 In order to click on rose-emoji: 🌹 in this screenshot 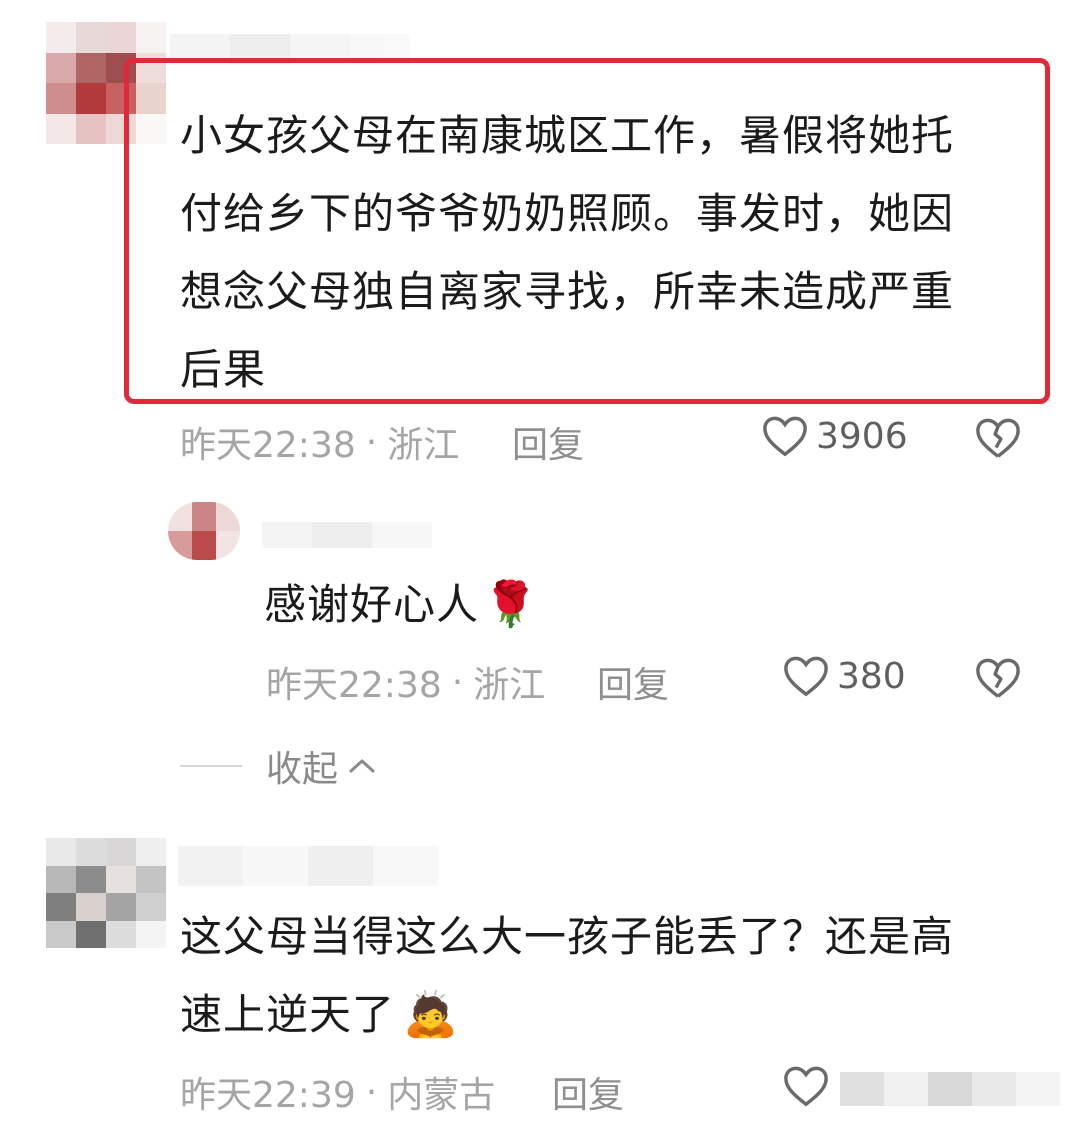, I will do `click(511, 604)`.